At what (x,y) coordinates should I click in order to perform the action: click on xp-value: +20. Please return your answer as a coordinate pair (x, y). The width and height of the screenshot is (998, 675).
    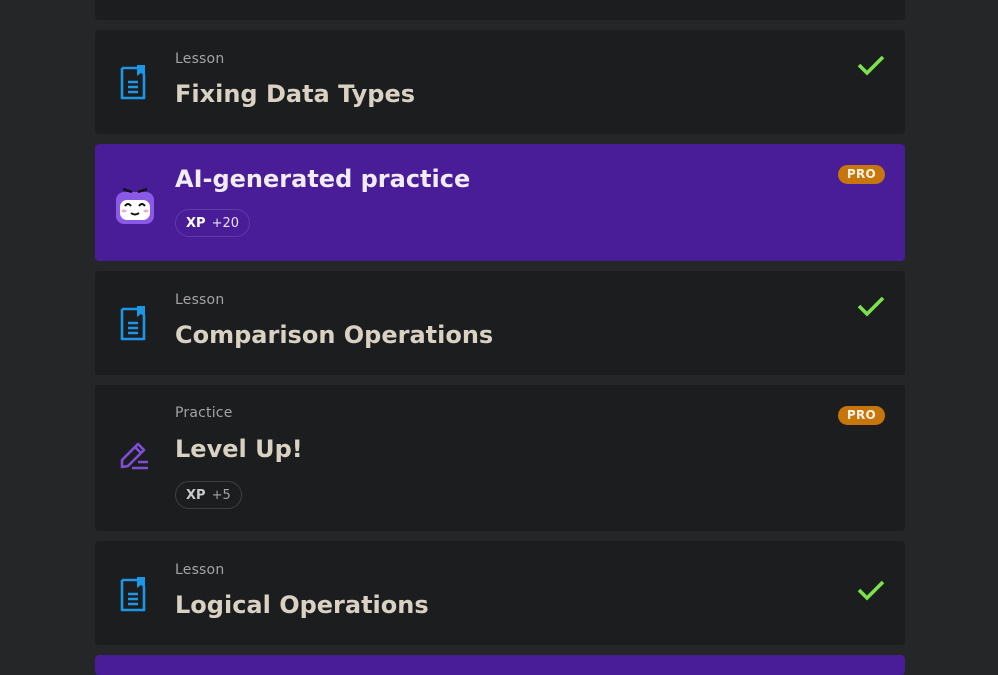
    Looking at the image, I should click on (225, 223).